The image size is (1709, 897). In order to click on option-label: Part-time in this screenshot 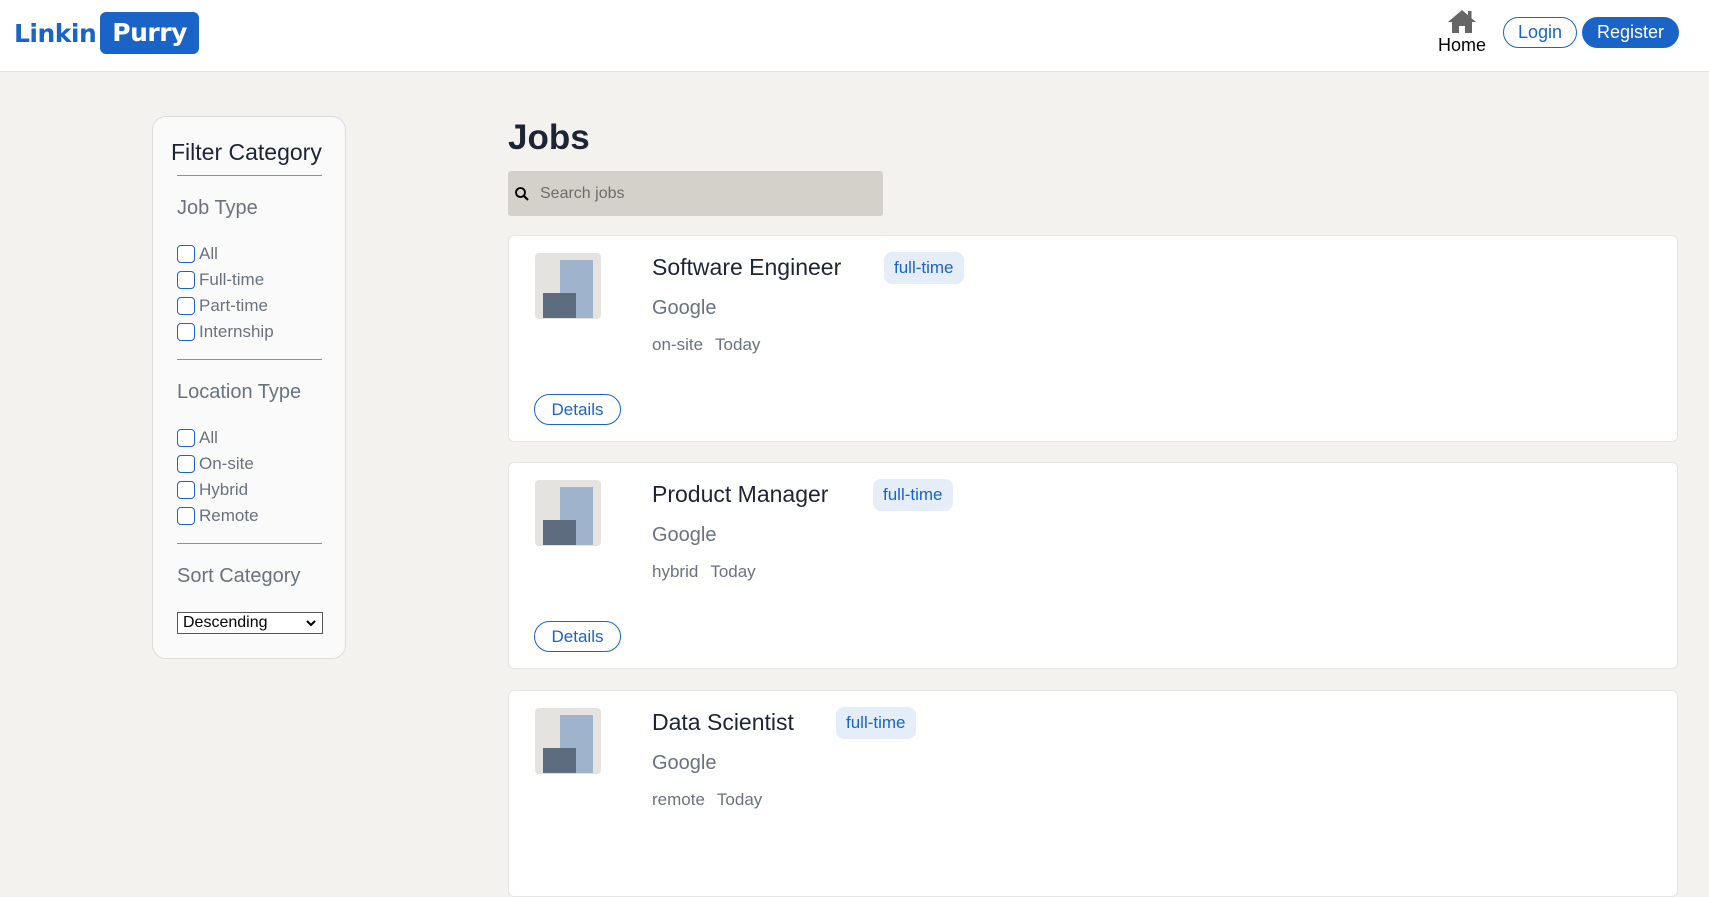, I will do `click(233, 305)`.